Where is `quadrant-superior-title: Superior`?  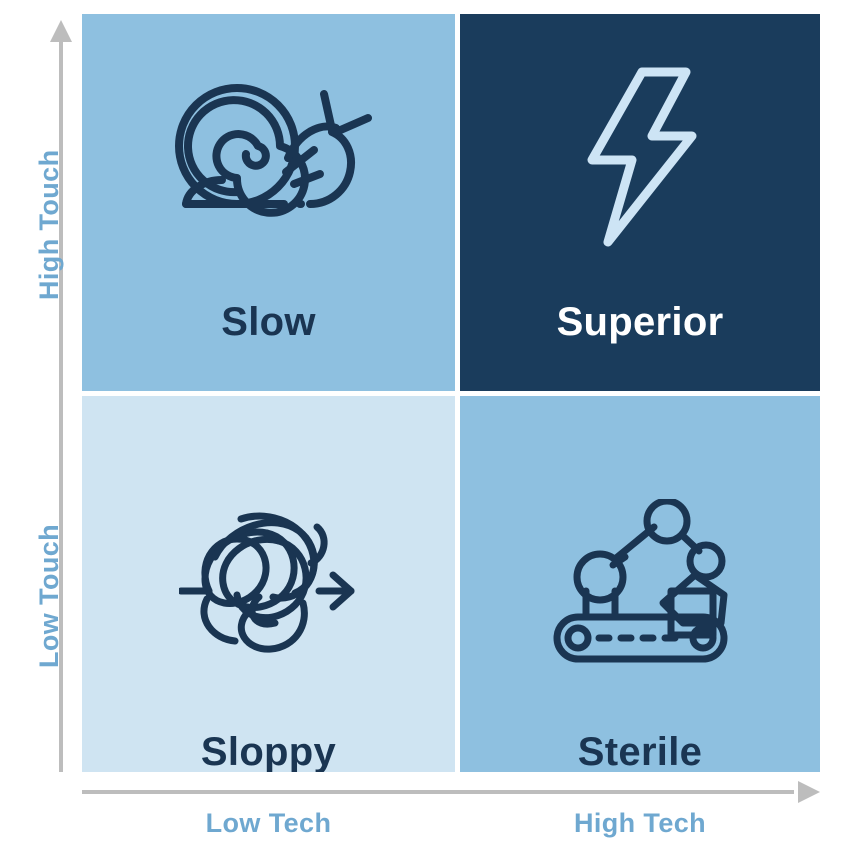
quadrant-superior-title: Superior is located at coordinates (640, 322).